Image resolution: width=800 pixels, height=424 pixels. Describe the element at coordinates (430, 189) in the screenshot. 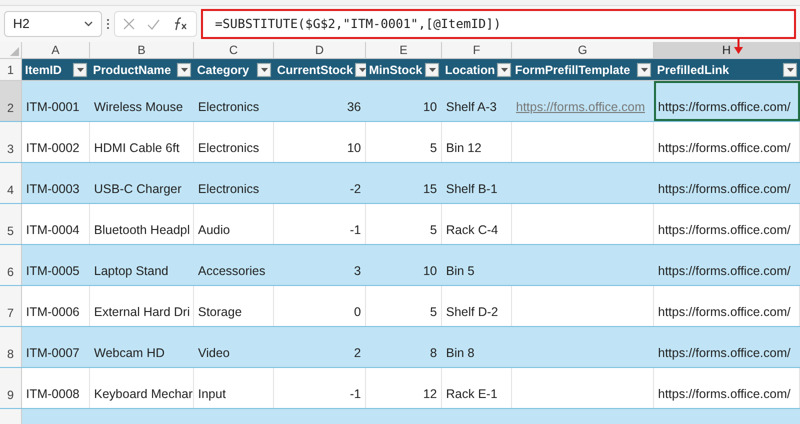

I see `table-cell-text: 15` at that location.